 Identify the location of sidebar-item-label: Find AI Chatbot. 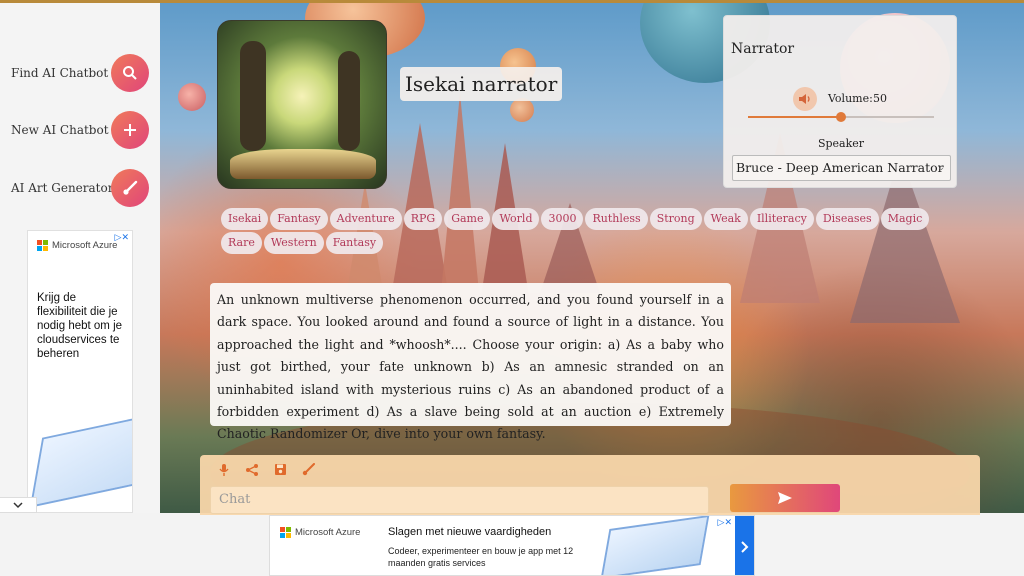
(60, 73).